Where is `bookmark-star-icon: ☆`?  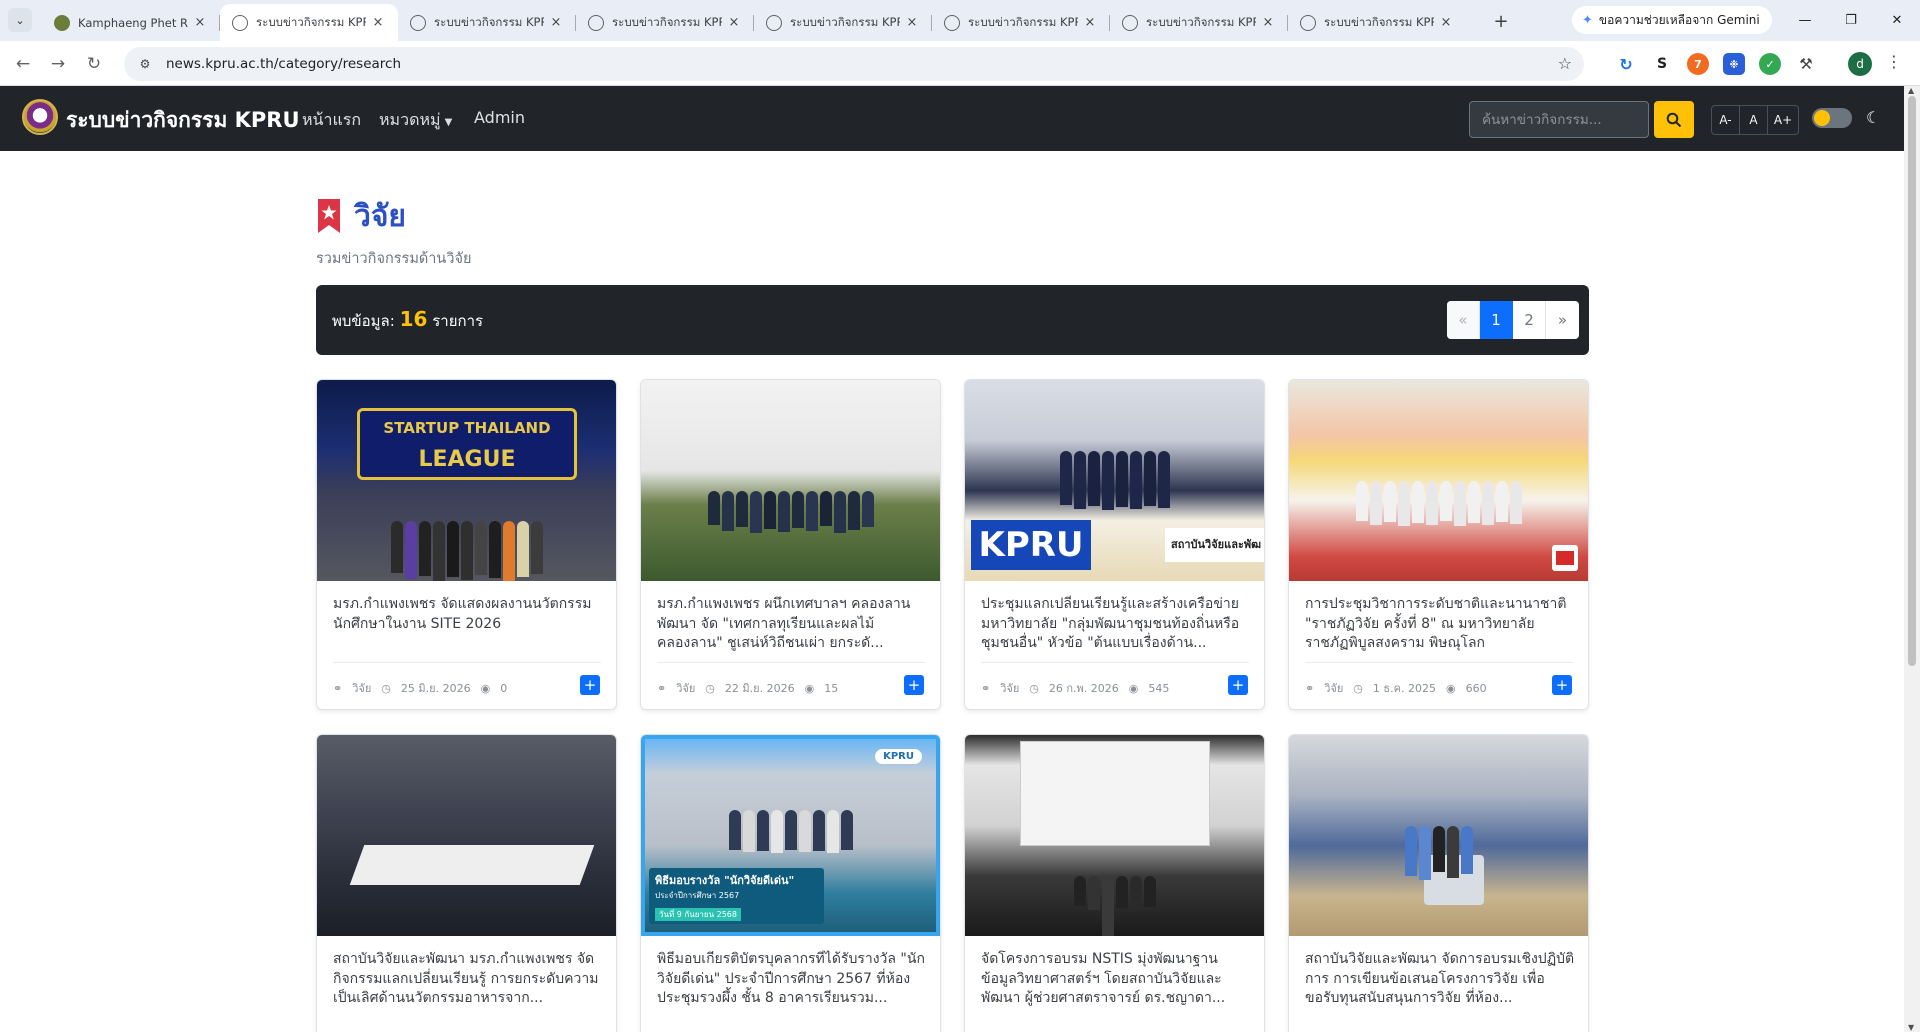
bookmark-star-icon: ☆ is located at coordinates (1565, 63).